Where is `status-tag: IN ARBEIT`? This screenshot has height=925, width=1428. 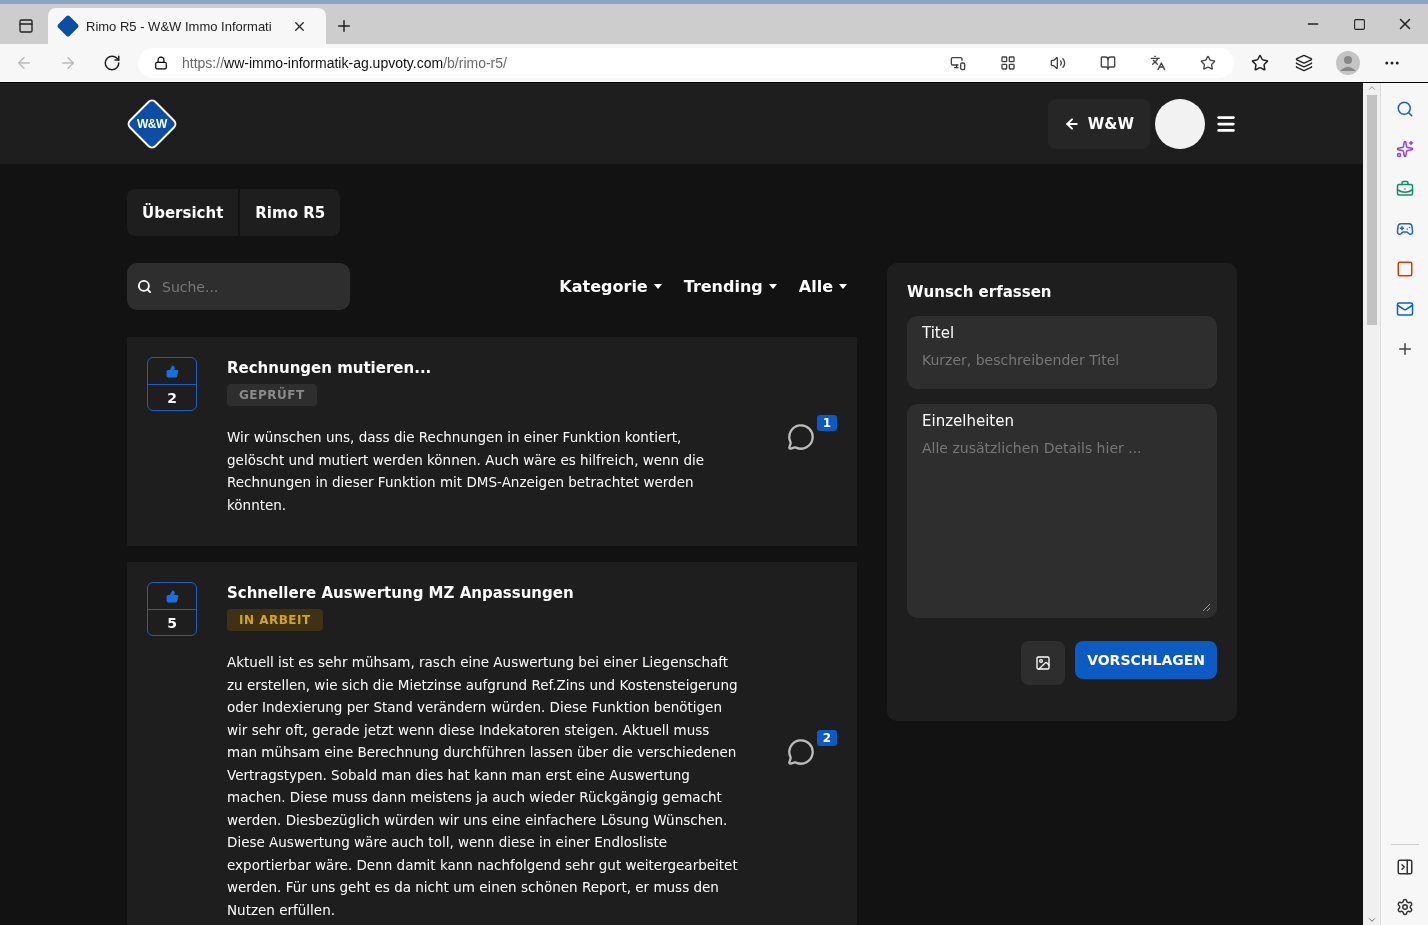
status-tag: IN ARBEIT is located at coordinates (275, 620).